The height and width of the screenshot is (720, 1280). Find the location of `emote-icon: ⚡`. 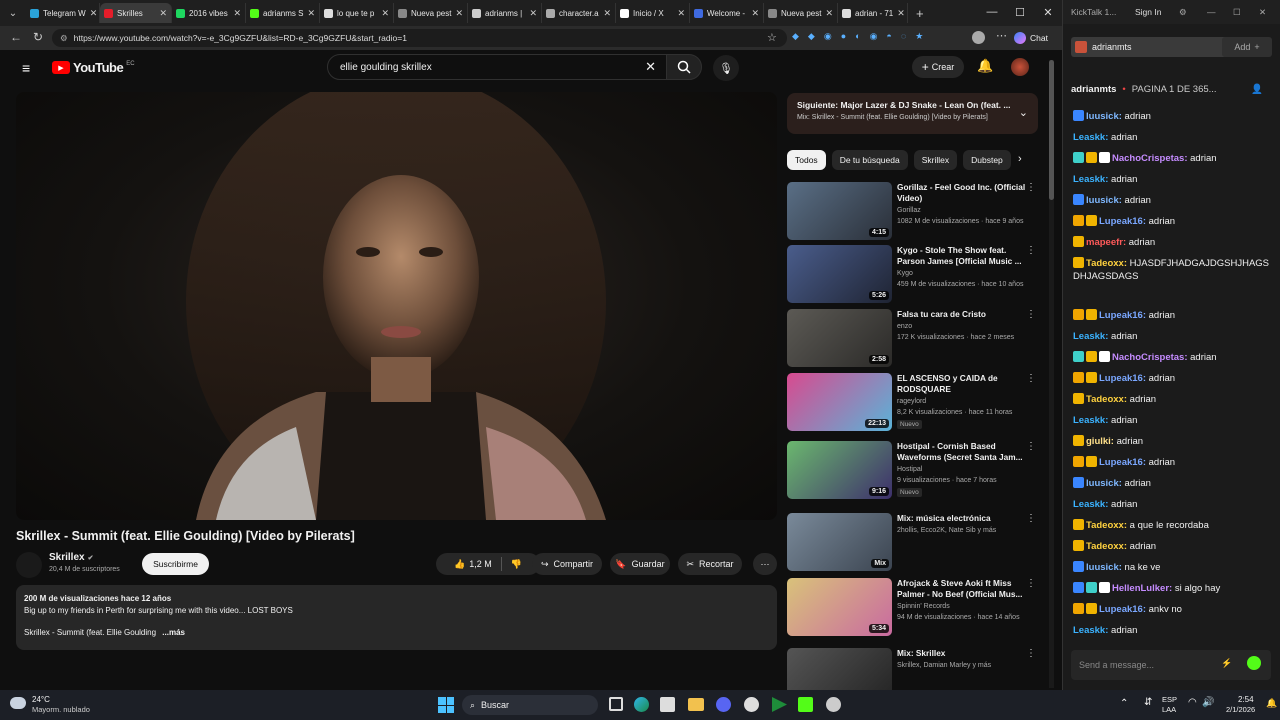

emote-icon: ⚡ is located at coordinates (1226, 663).